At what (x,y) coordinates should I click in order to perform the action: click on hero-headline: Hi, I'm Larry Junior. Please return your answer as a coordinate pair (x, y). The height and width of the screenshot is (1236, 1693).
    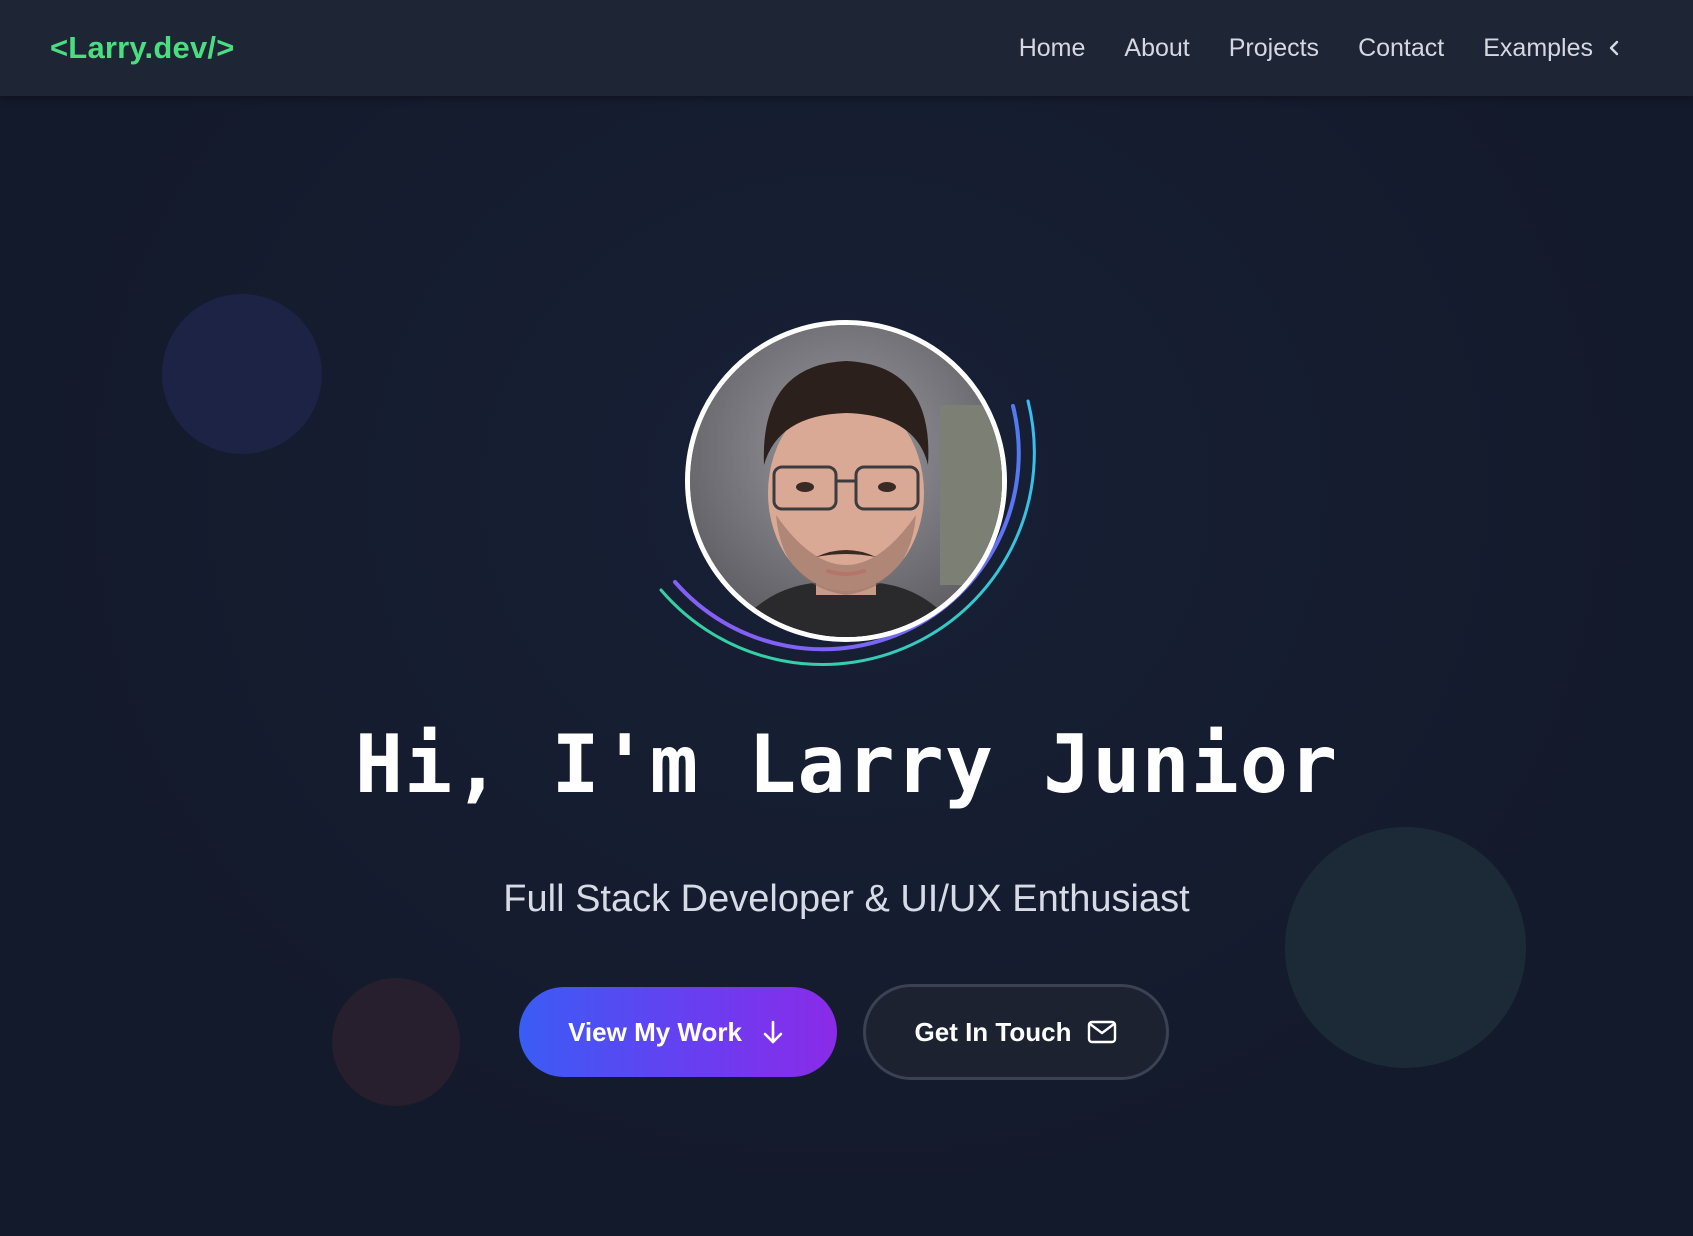
    Looking at the image, I should click on (846, 764).